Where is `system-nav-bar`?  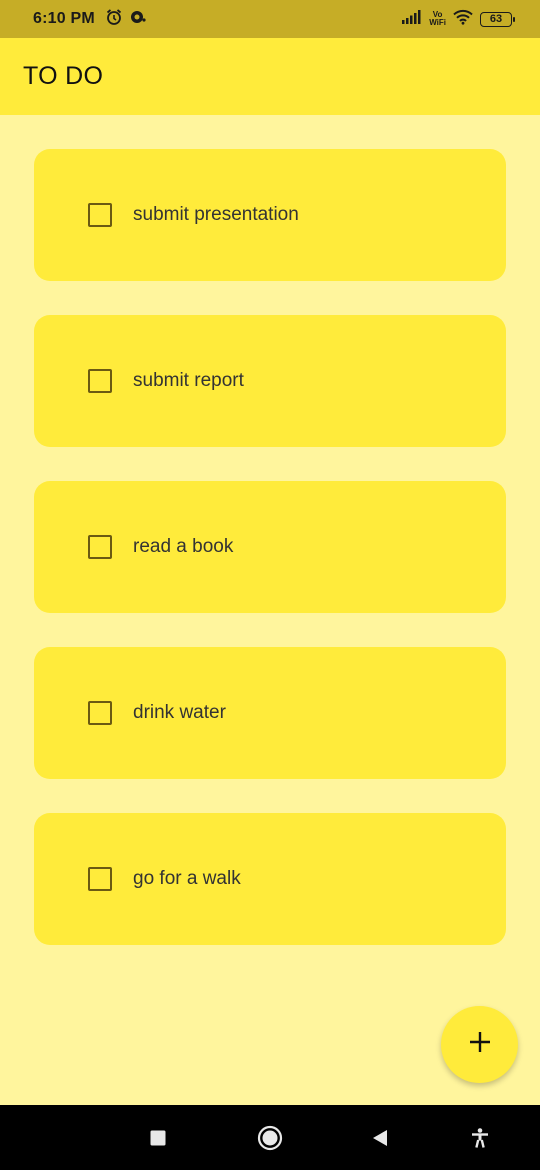 system-nav-bar is located at coordinates (270, 1137).